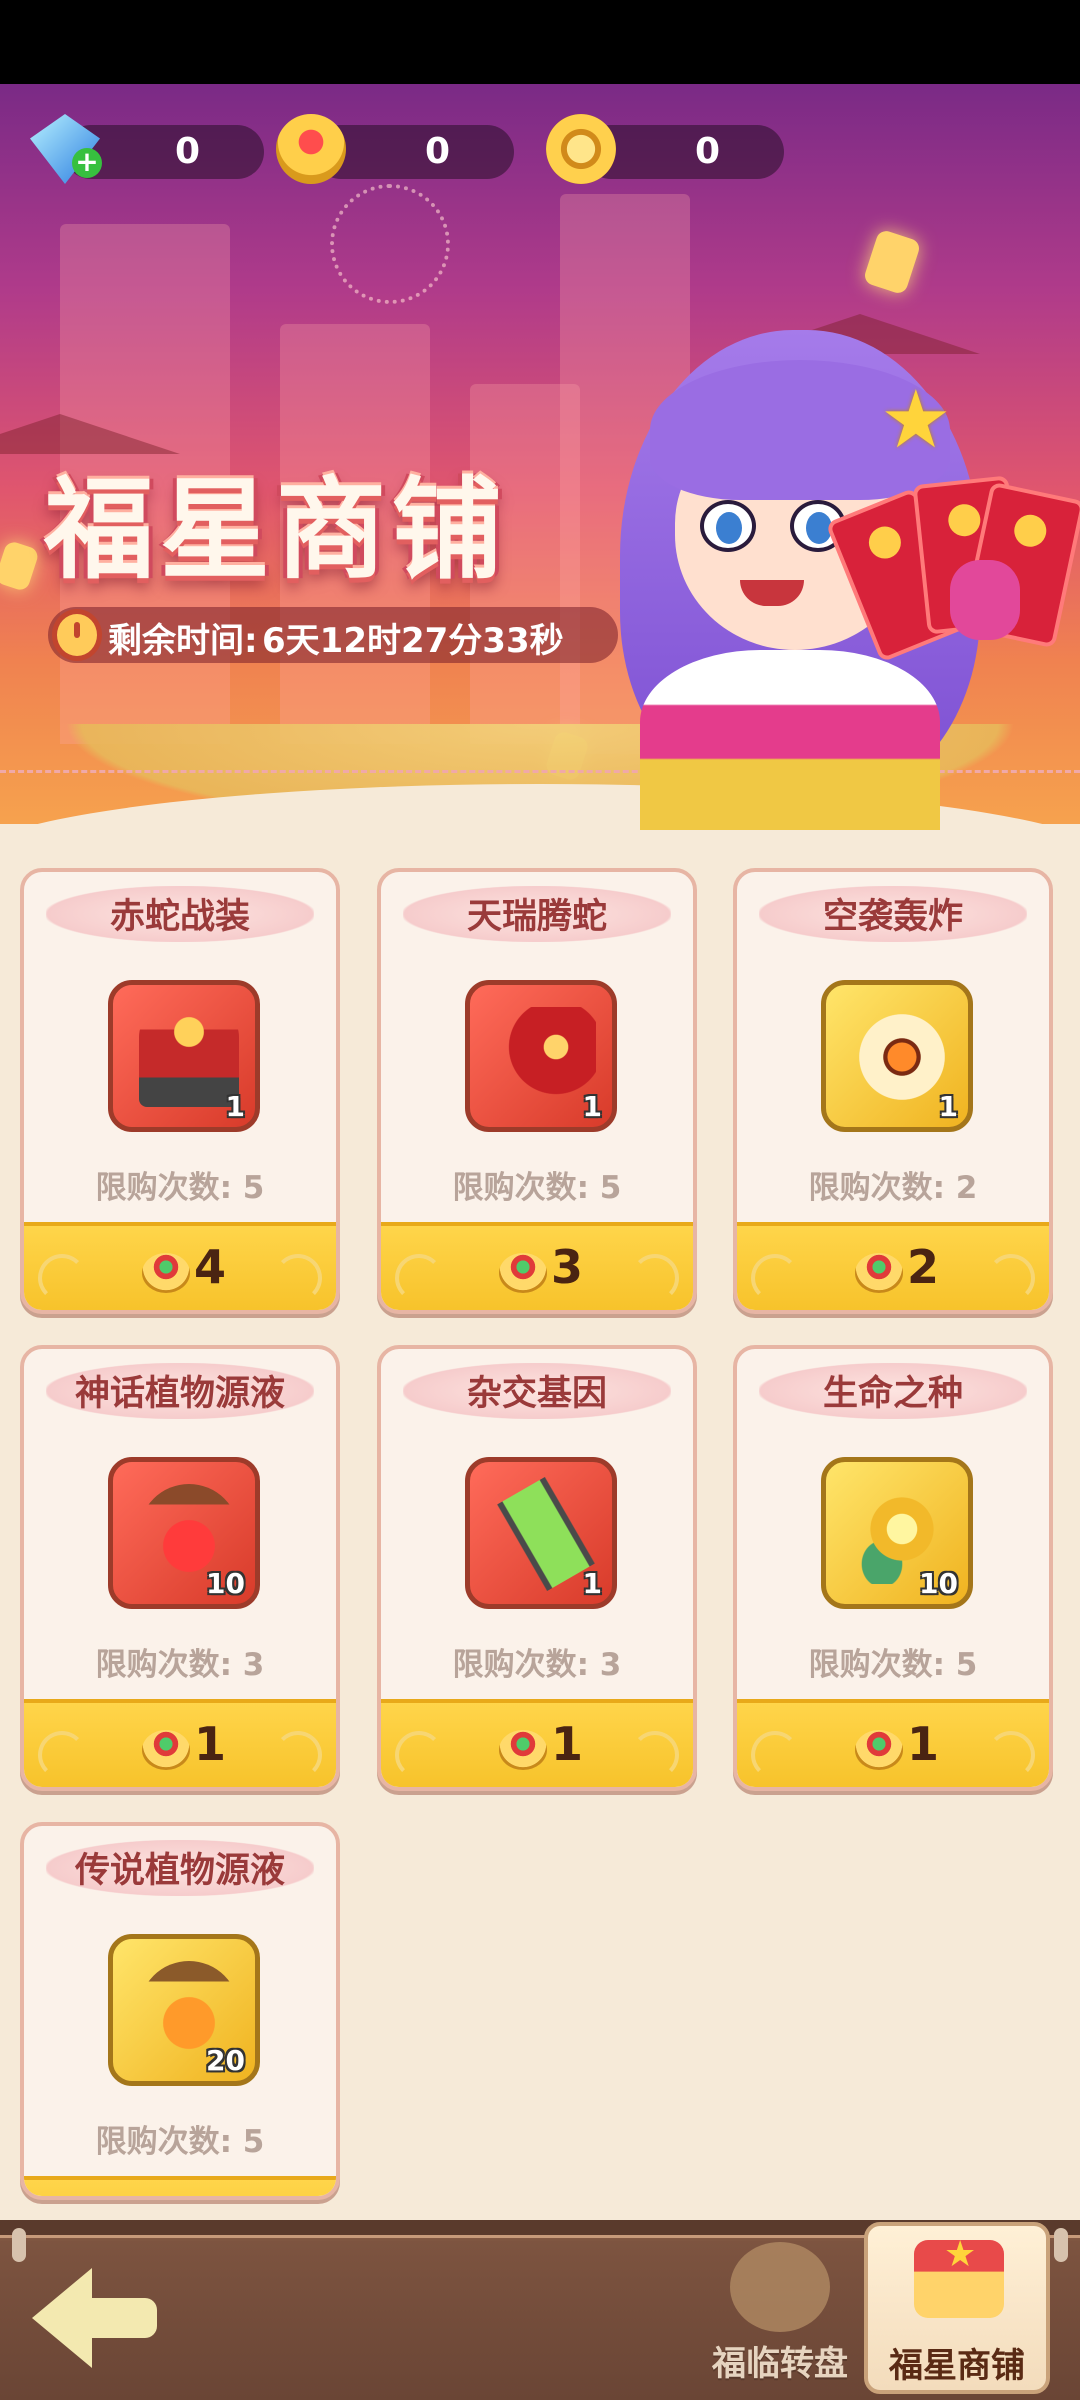 This screenshot has height=2400, width=1080. What do you see at coordinates (959, 2276) in the screenshot?
I see `shop-stall-icon` at bounding box center [959, 2276].